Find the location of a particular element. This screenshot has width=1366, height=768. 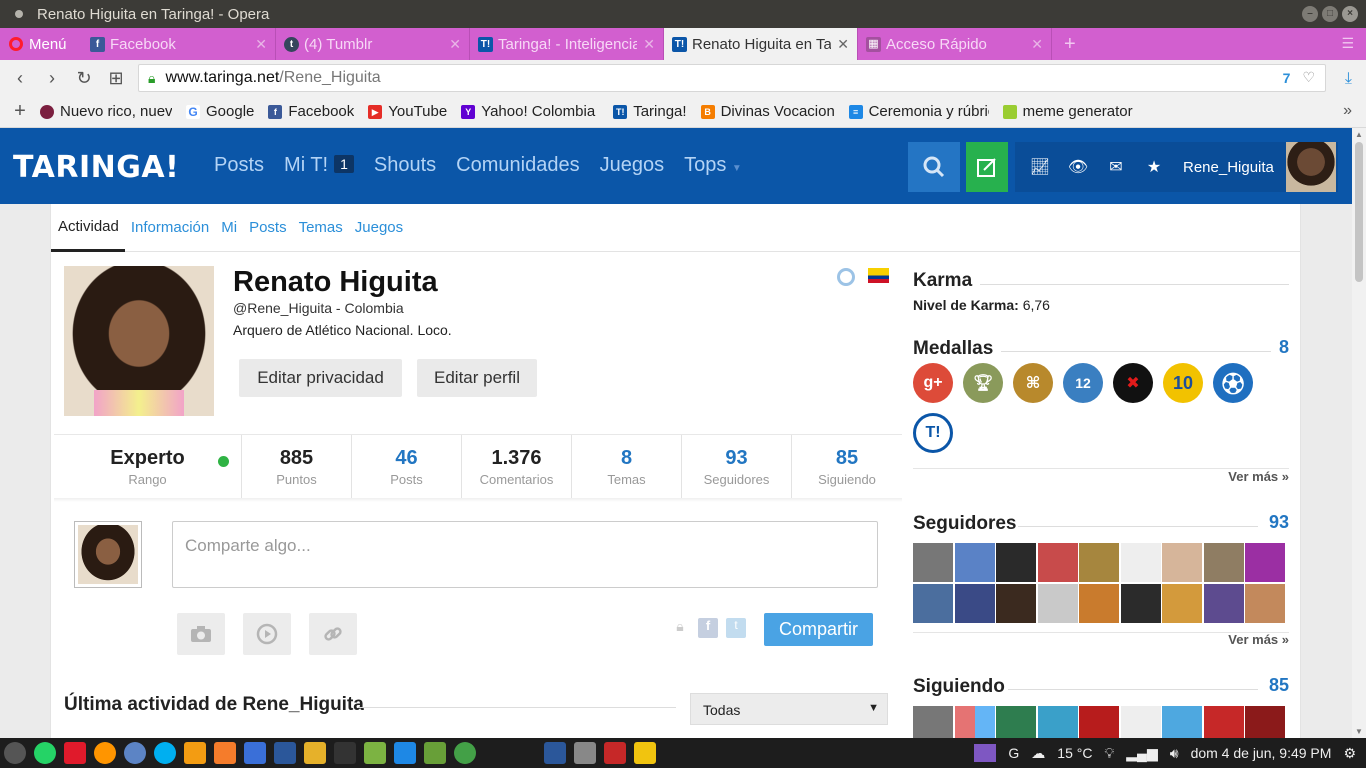

followers-count: 93 is located at coordinates (1279, 522).